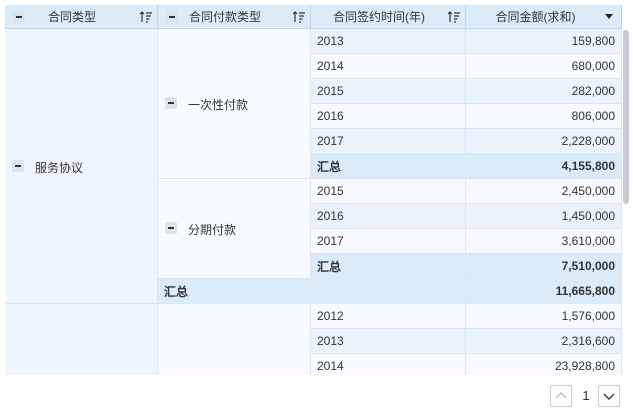  Describe the element at coordinates (544, 191) in the screenshot. I see `amount-cell: 2,450,000` at that location.